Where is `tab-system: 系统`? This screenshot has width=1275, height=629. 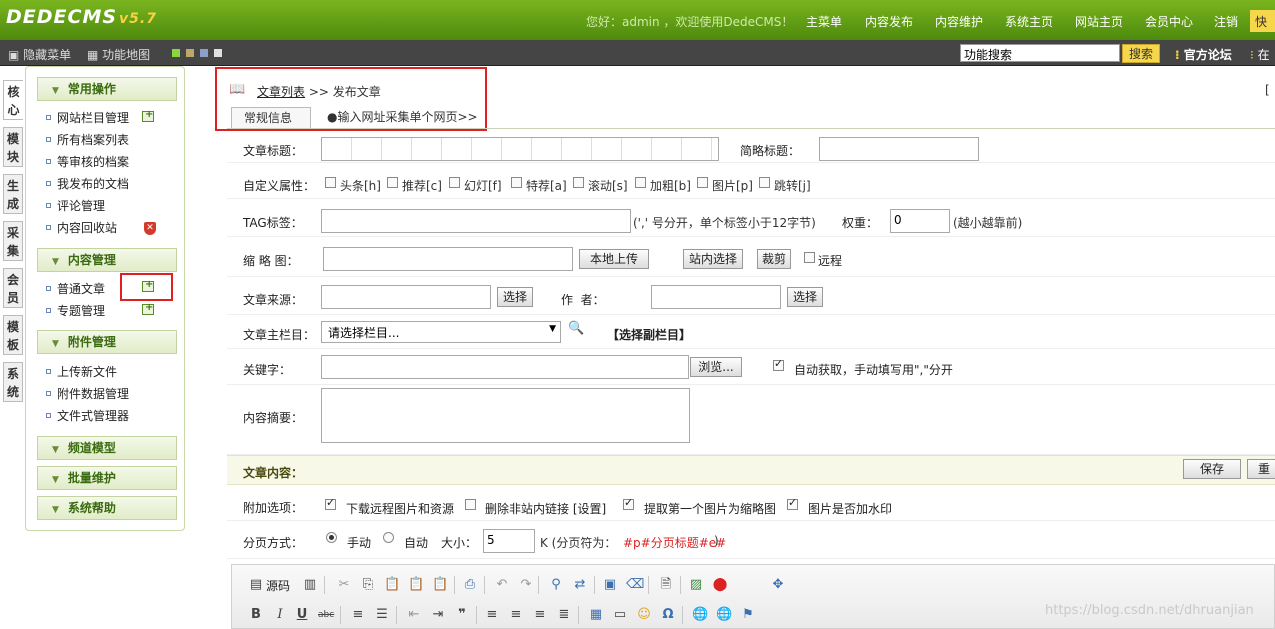 tab-system: 系统 is located at coordinates (13, 382).